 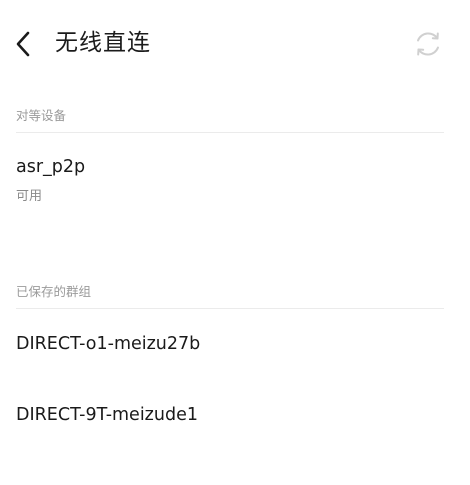 What do you see at coordinates (235, 416) in the screenshot?
I see `saved-group-row: DIRECT-9T-meizude1` at bounding box center [235, 416].